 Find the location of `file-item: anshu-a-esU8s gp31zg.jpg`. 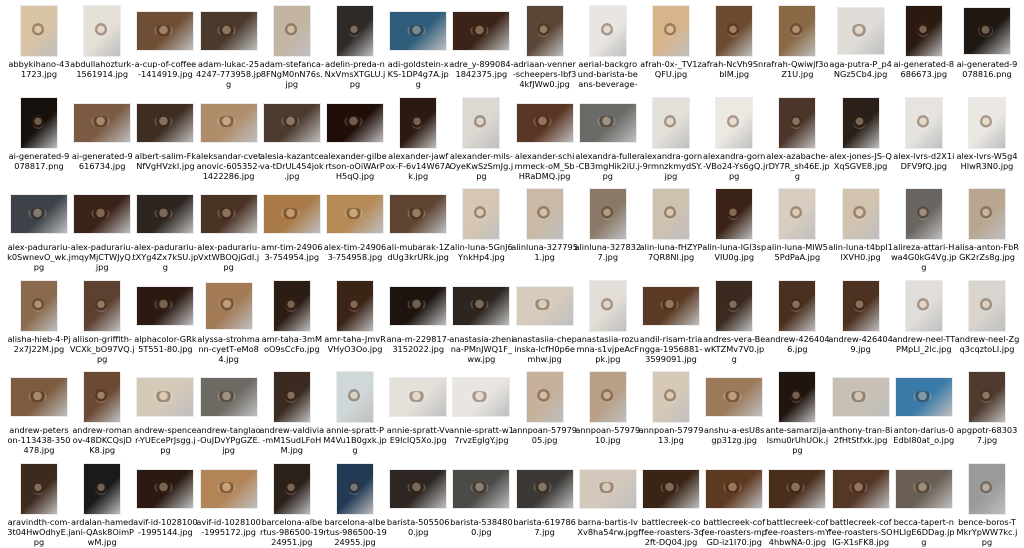

file-item: anshu-a-esU8s gp31zg.jpg is located at coordinates (734, 407).